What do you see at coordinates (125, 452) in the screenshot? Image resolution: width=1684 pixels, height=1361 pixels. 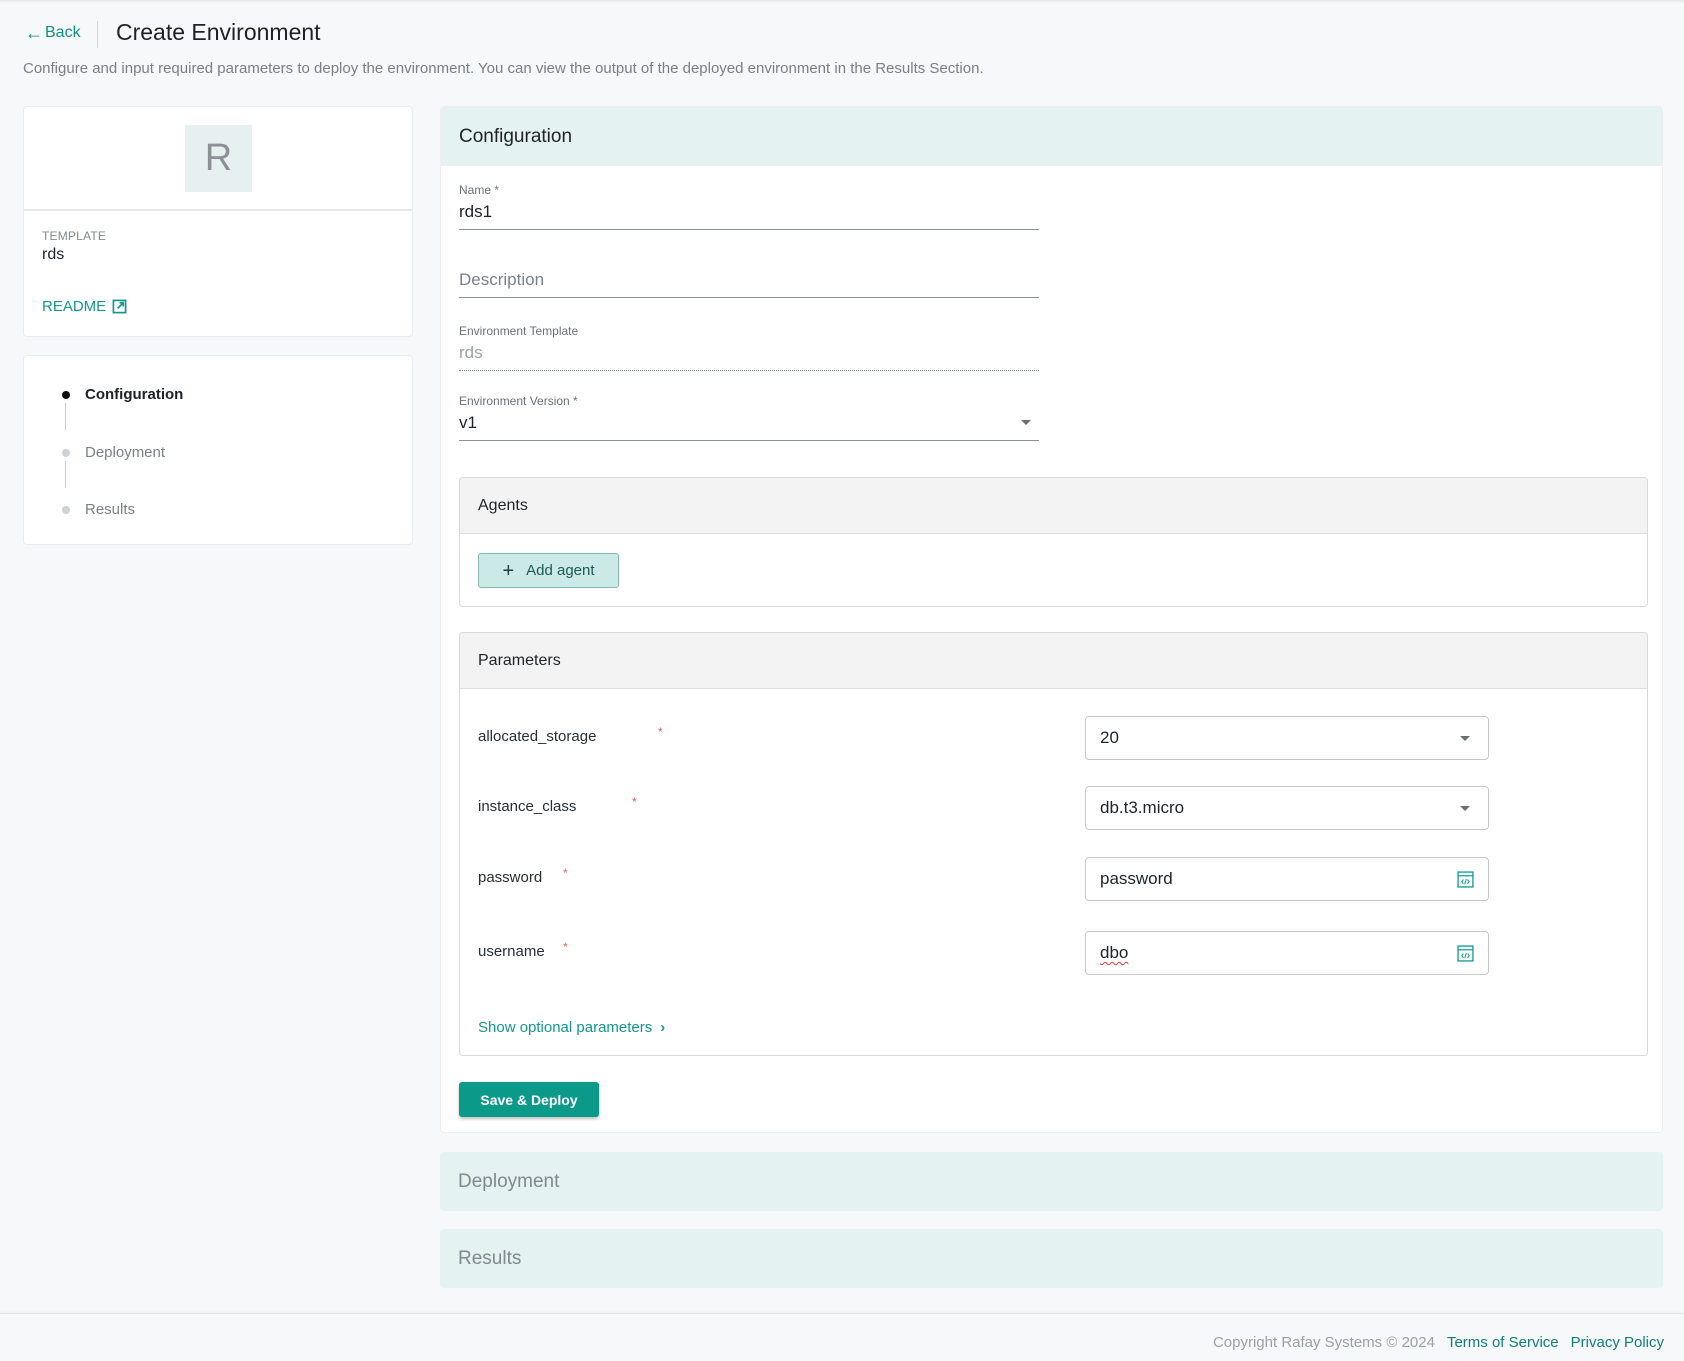 I see `step-label: Deployment` at bounding box center [125, 452].